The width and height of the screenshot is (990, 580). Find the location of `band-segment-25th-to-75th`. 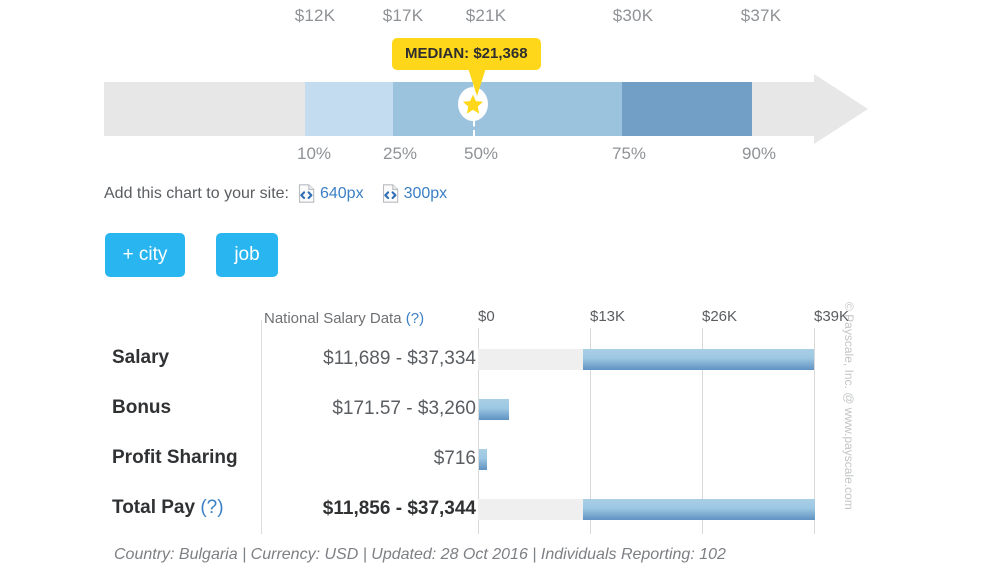

band-segment-25th-to-75th is located at coordinates (507, 109).